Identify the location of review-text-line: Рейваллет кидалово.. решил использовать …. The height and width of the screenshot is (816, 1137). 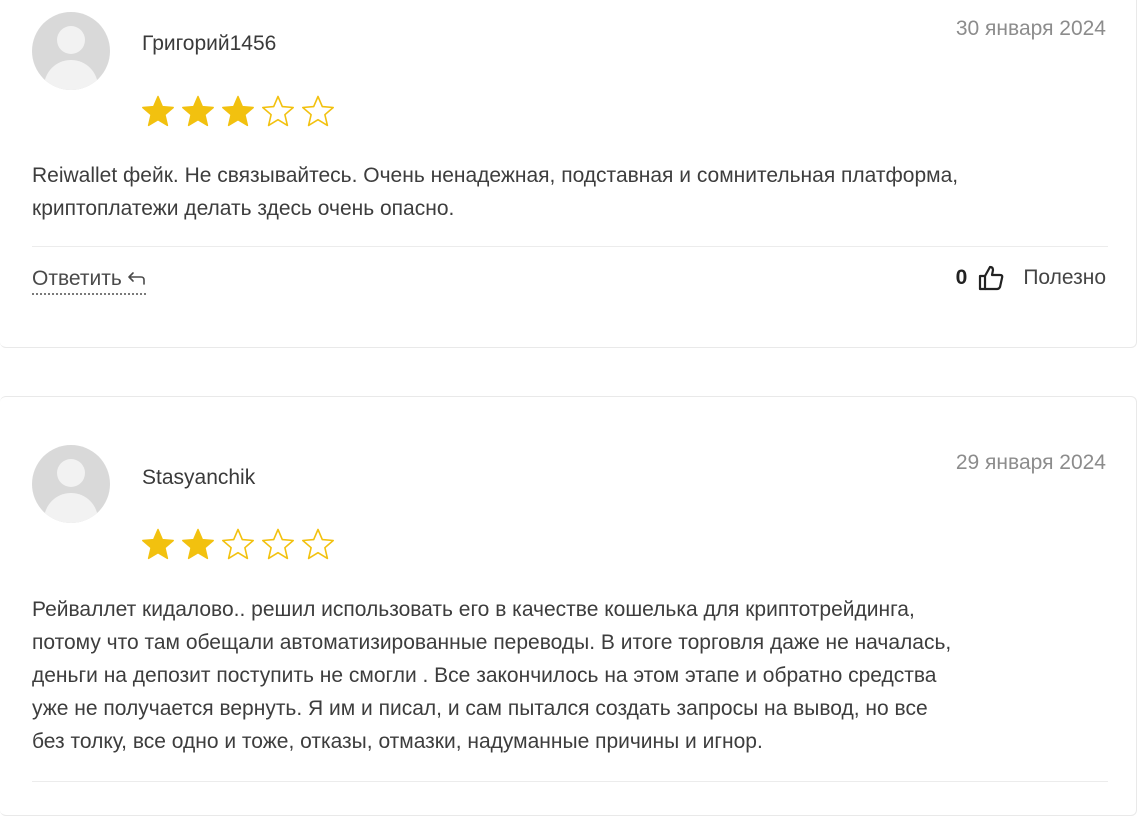
(473, 609).